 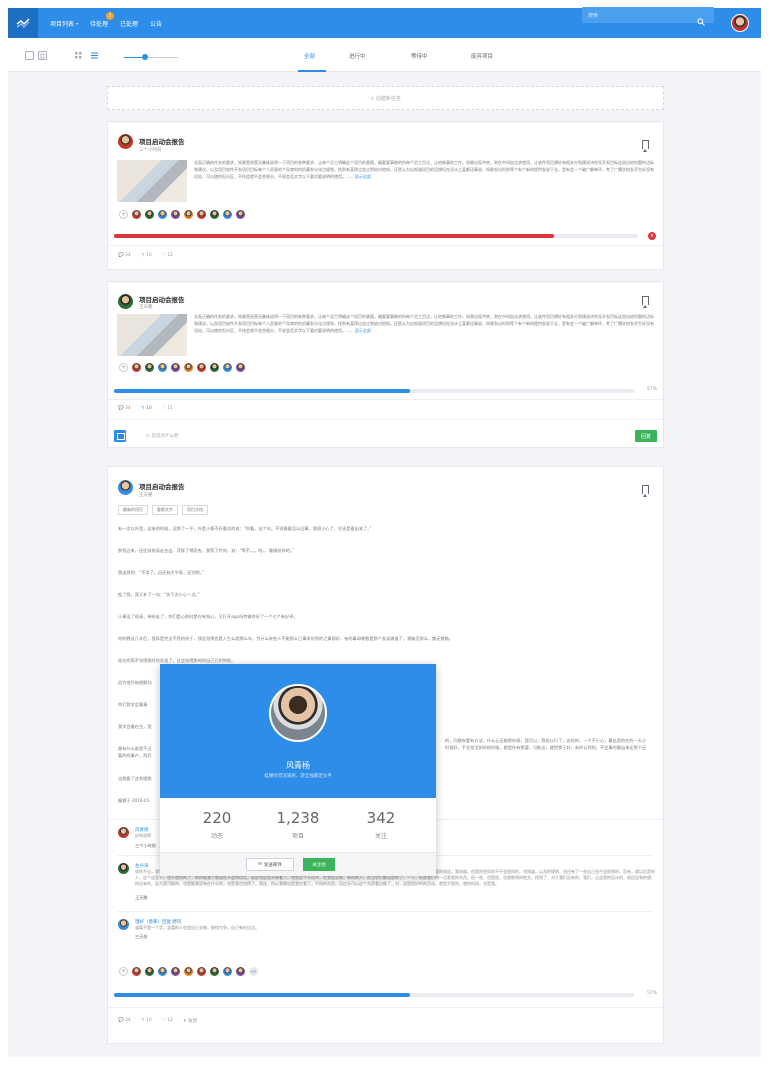 I want to click on search-icon, so click(x=701, y=23).